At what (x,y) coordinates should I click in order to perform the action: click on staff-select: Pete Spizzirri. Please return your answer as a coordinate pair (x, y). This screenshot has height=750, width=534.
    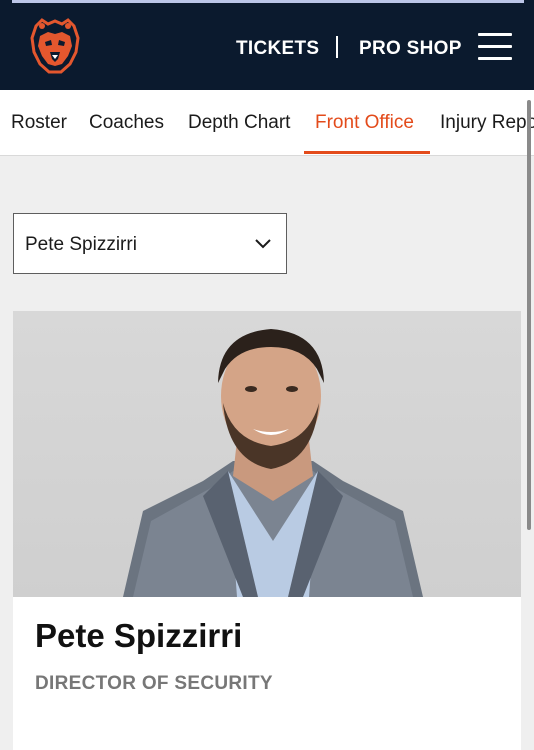
    Looking at the image, I should click on (150, 243).